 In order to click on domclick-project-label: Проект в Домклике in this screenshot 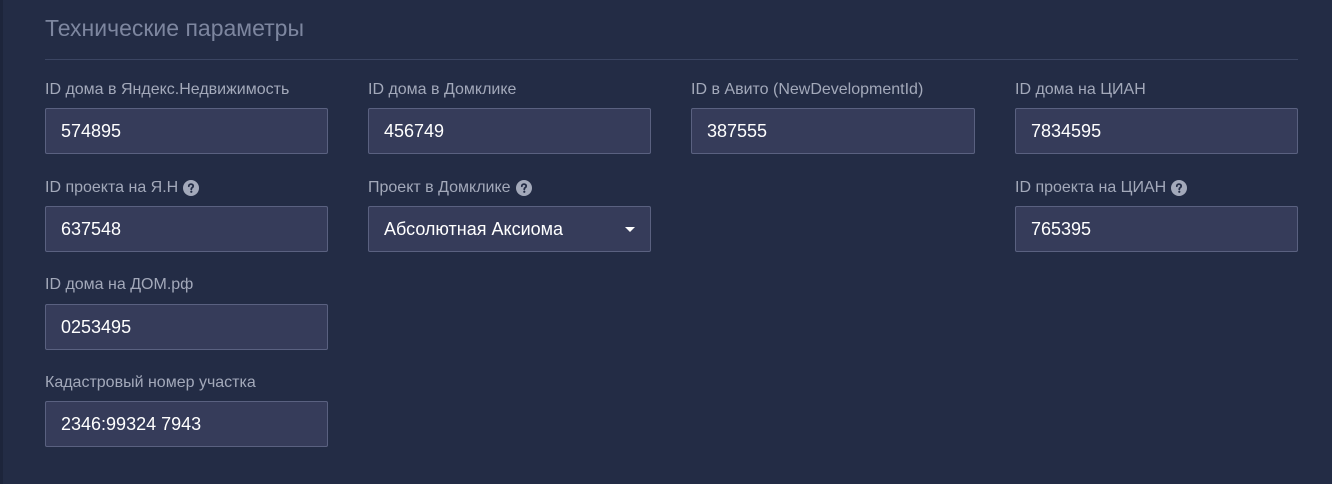, I will do `click(450, 188)`.